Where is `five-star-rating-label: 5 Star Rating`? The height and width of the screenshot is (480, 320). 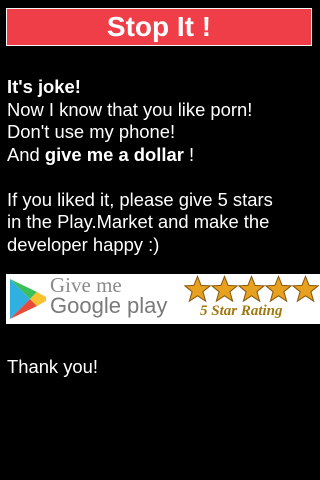
five-star-rating-label: 5 Star Rating is located at coordinates (241, 311).